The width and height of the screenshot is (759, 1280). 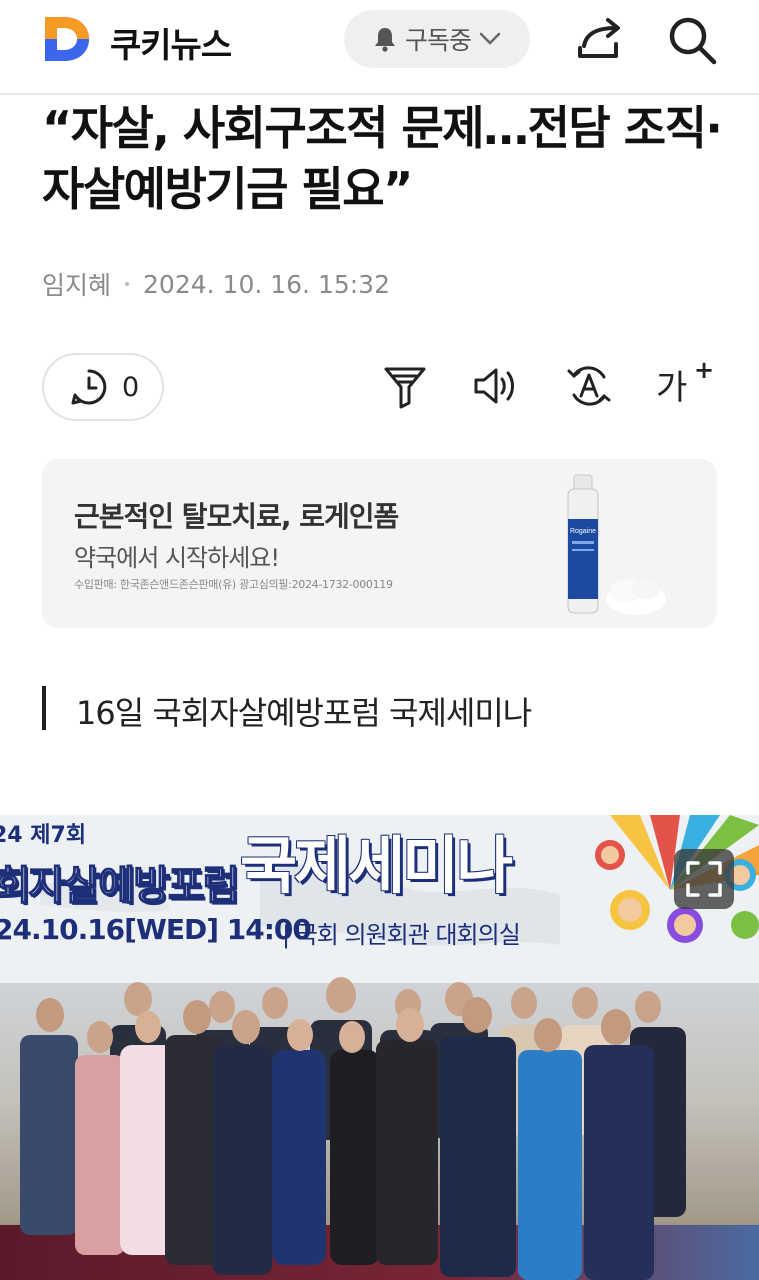 I want to click on subtitle-bar, so click(x=44, y=708).